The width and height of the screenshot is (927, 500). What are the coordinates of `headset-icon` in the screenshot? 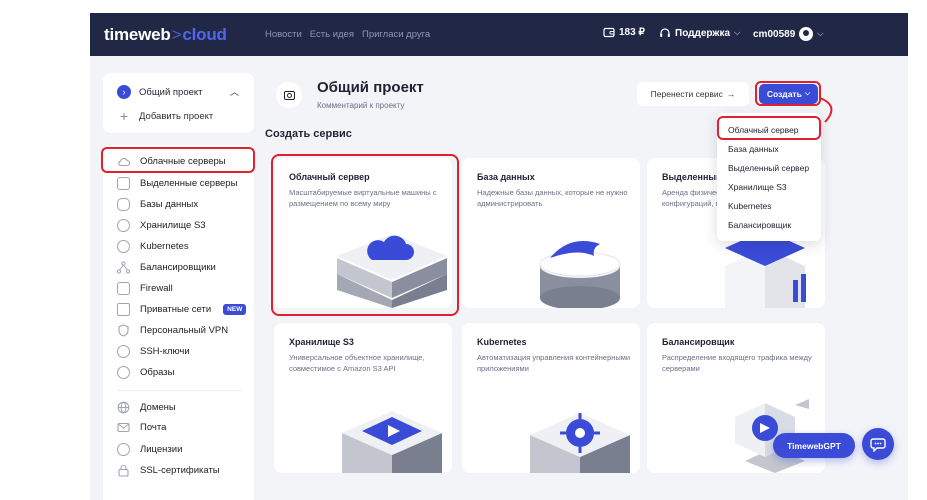 It's located at (665, 32).